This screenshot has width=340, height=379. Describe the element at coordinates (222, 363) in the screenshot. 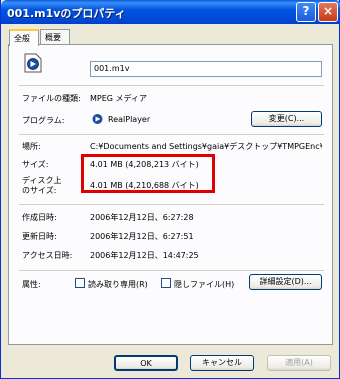

I see `cancel-button: キャンセル` at that location.